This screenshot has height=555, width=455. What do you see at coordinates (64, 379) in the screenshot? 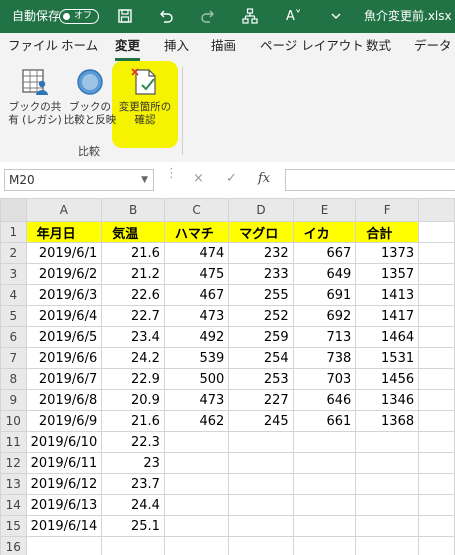
I see `cell: 2019/6/7` at bounding box center [64, 379].